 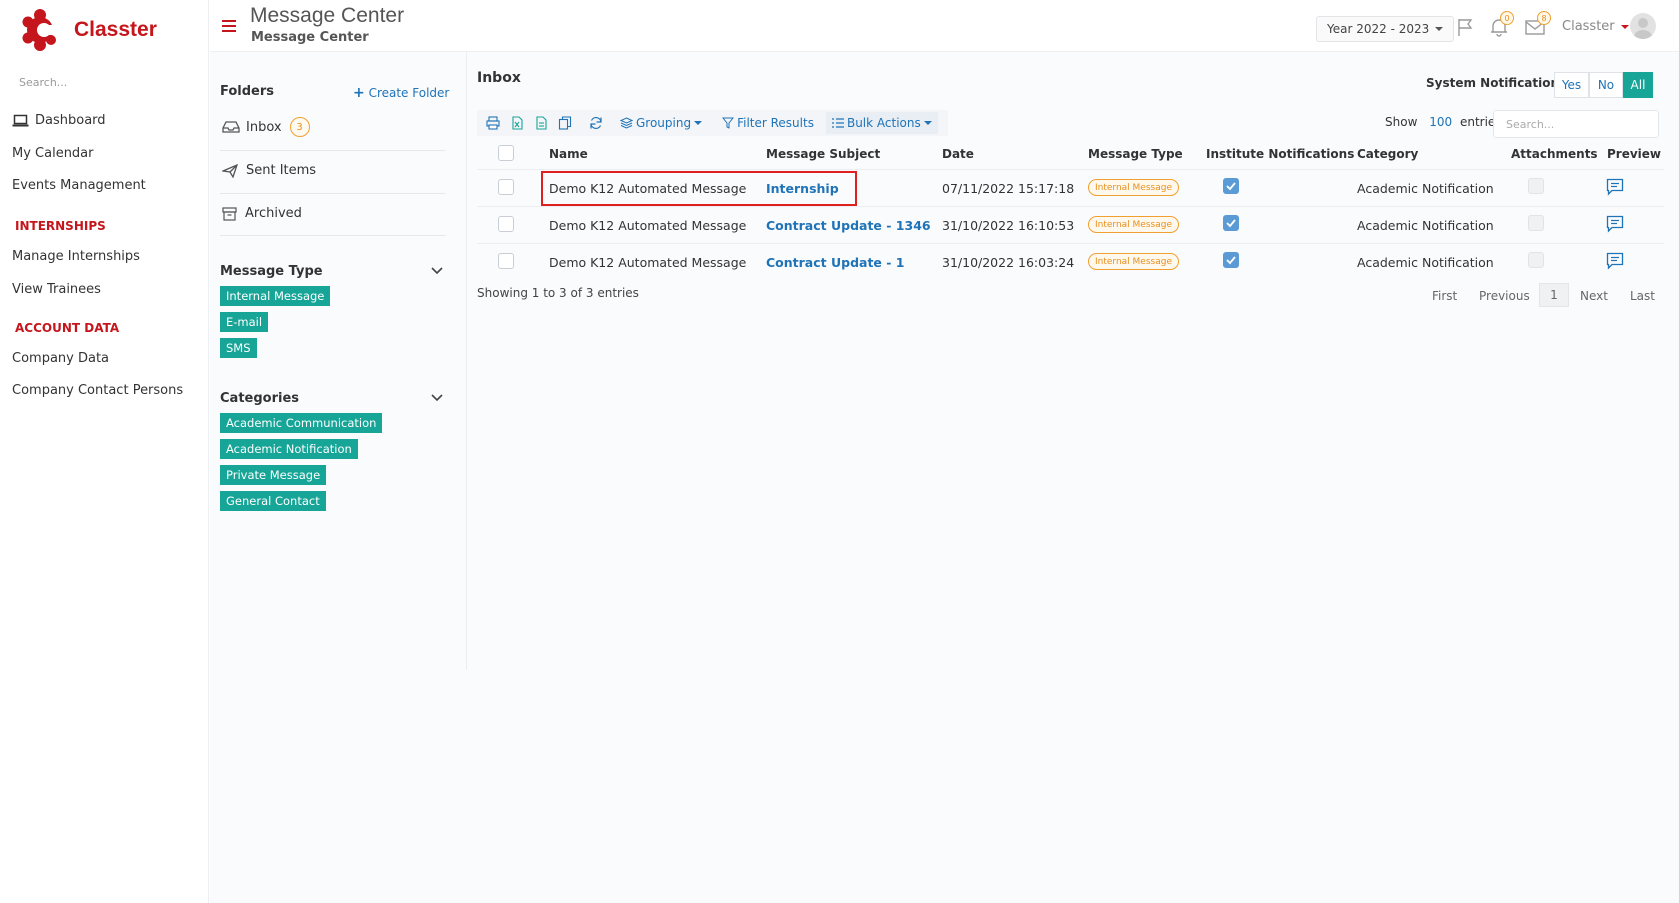 I want to click on table-search-input, so click(x=1576, y=124).